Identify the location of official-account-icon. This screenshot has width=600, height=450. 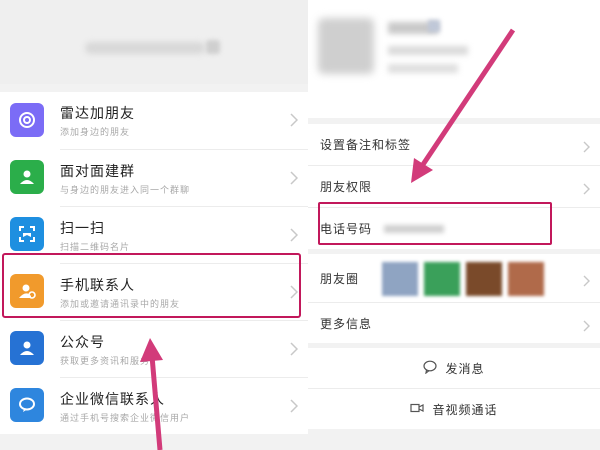
(27, 348).